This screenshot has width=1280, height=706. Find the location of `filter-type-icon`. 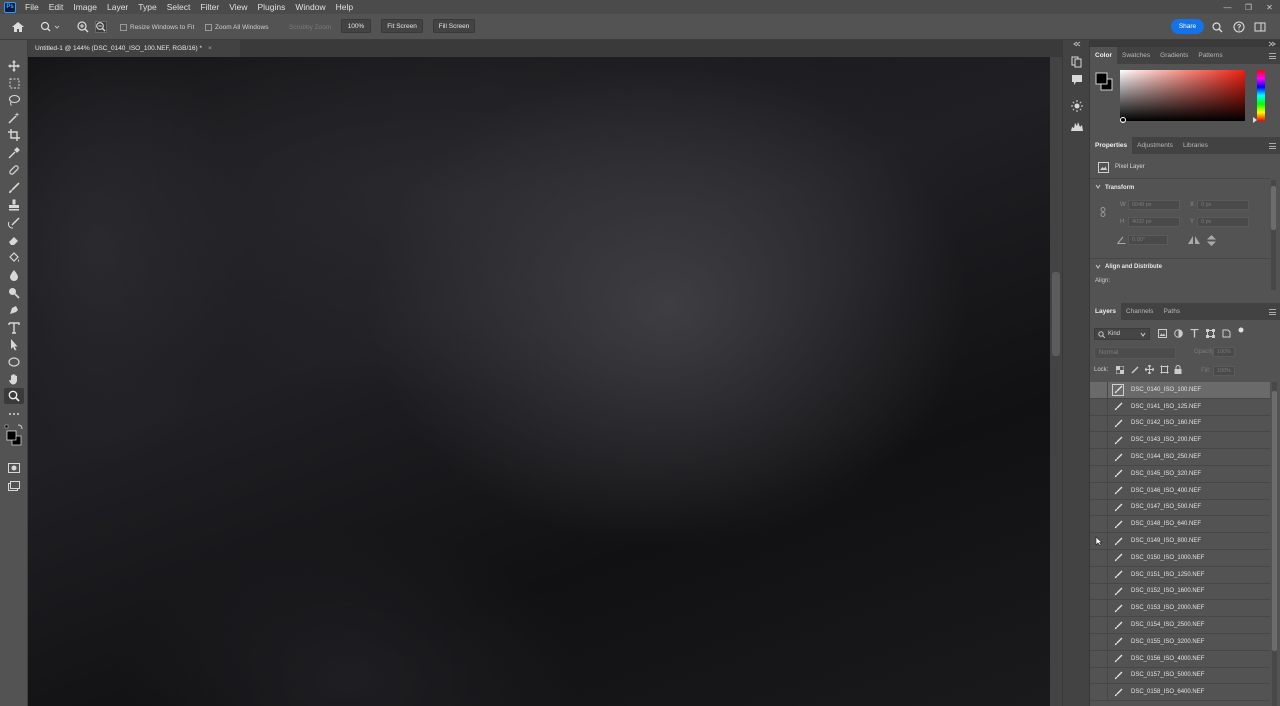

filter-type-icon is located at coordinates (1194, 333).